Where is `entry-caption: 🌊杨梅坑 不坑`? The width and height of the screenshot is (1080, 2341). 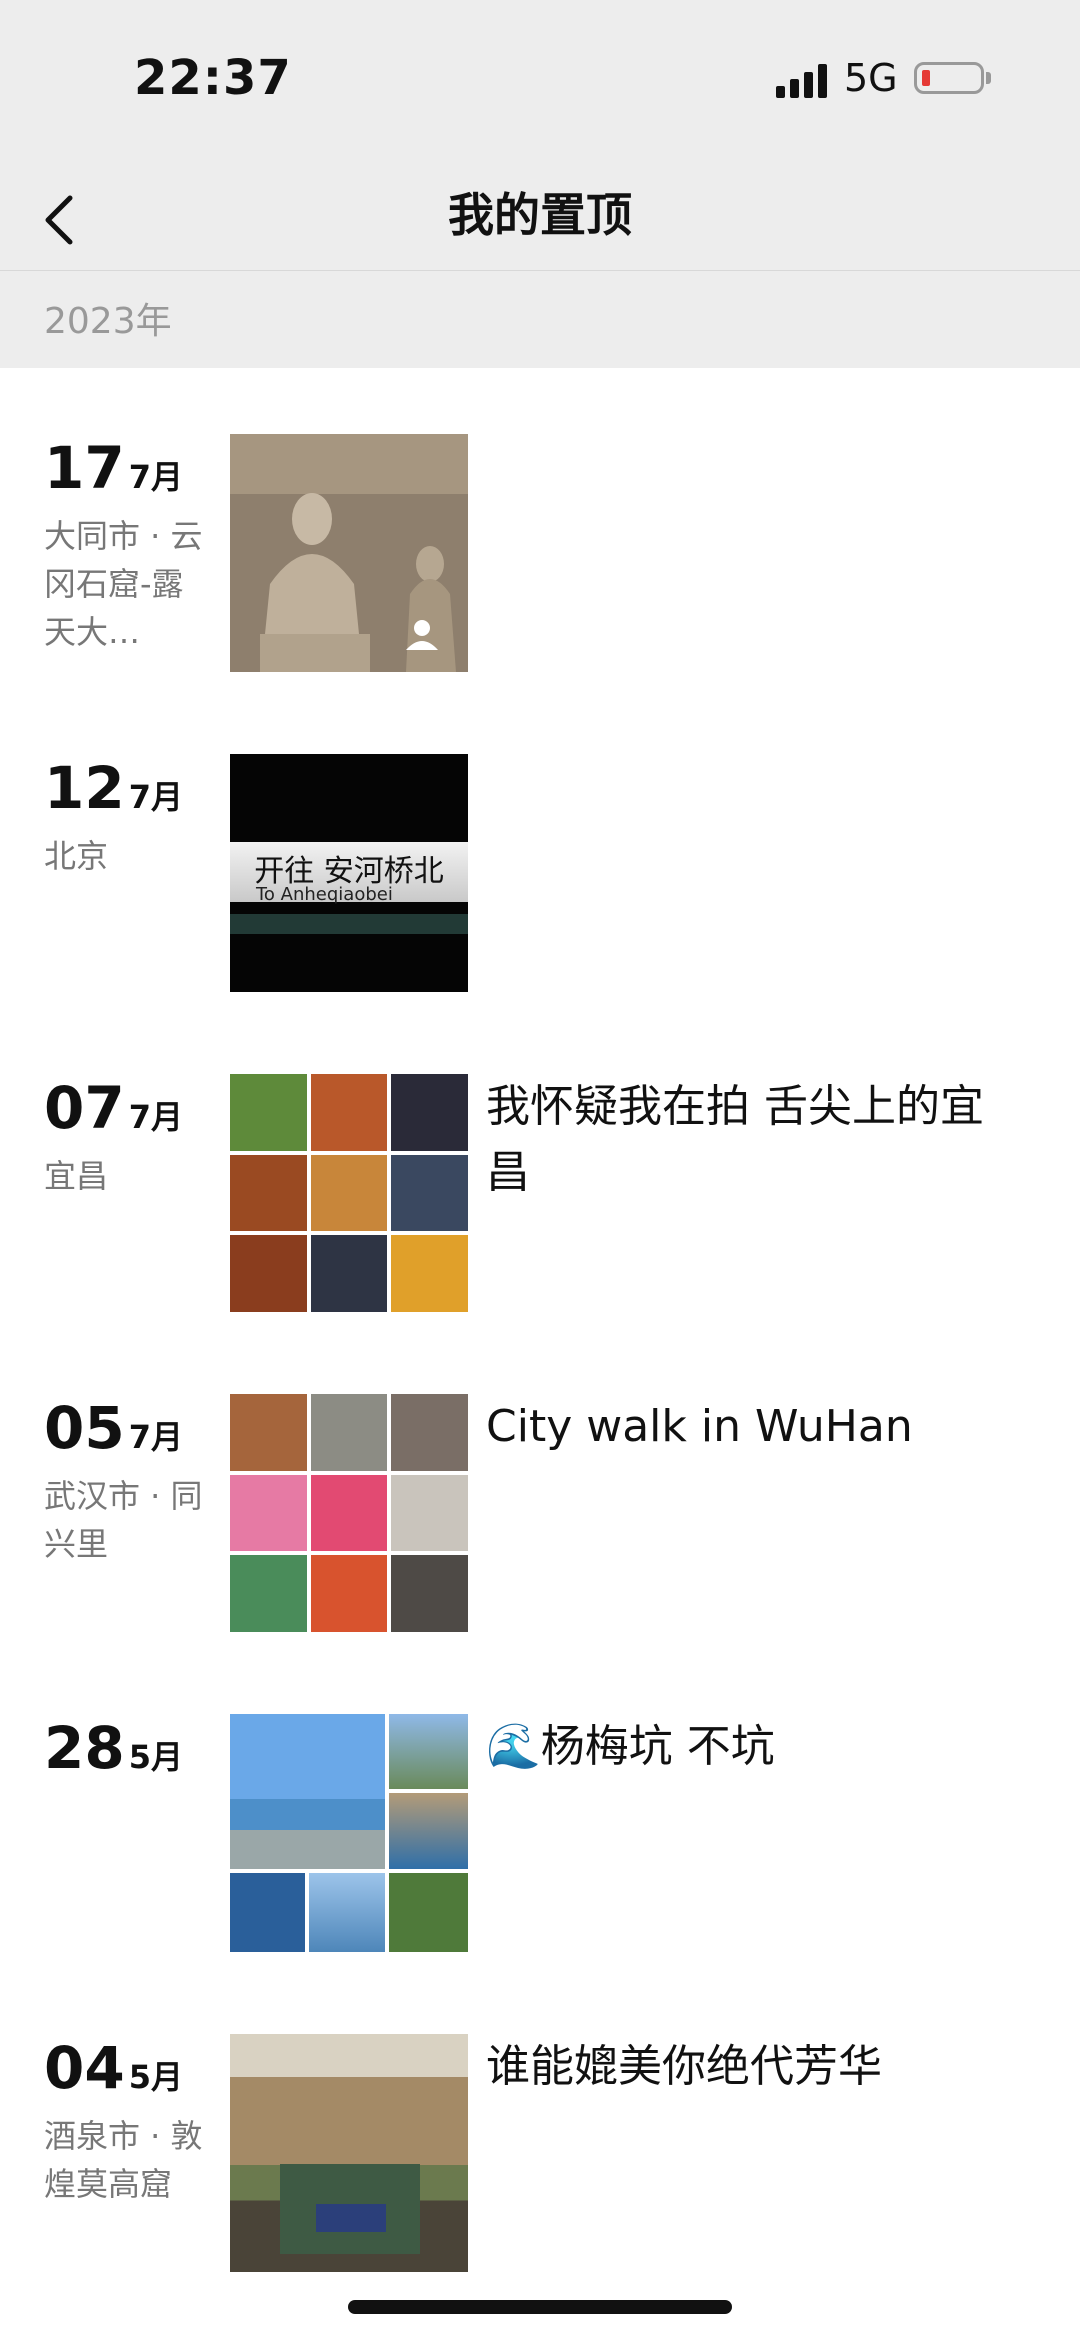 entry-caption: 🌊杨梅坑 不坑 is located at coordinates (630, 1746).